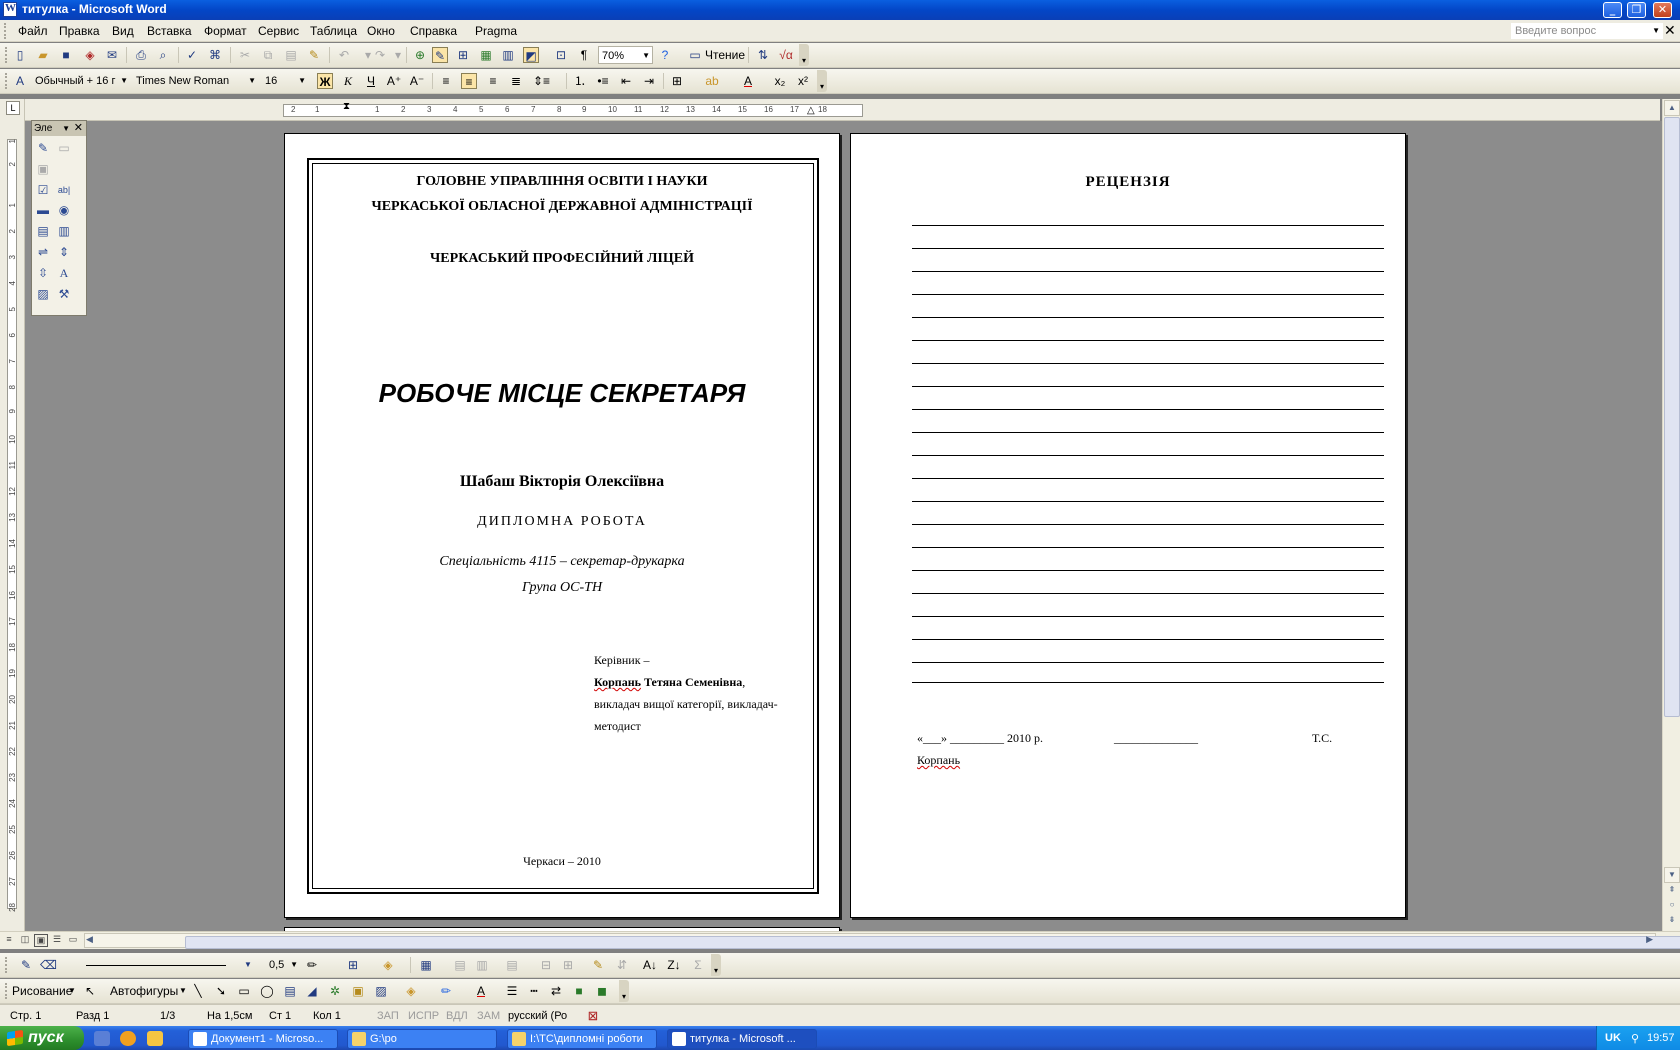 Image resolution: width=1680 pixels, height=1050 pixels. Describe the element at coordinates (78, 128) in the screenshot. I see `close-icon: ✕` at that location.